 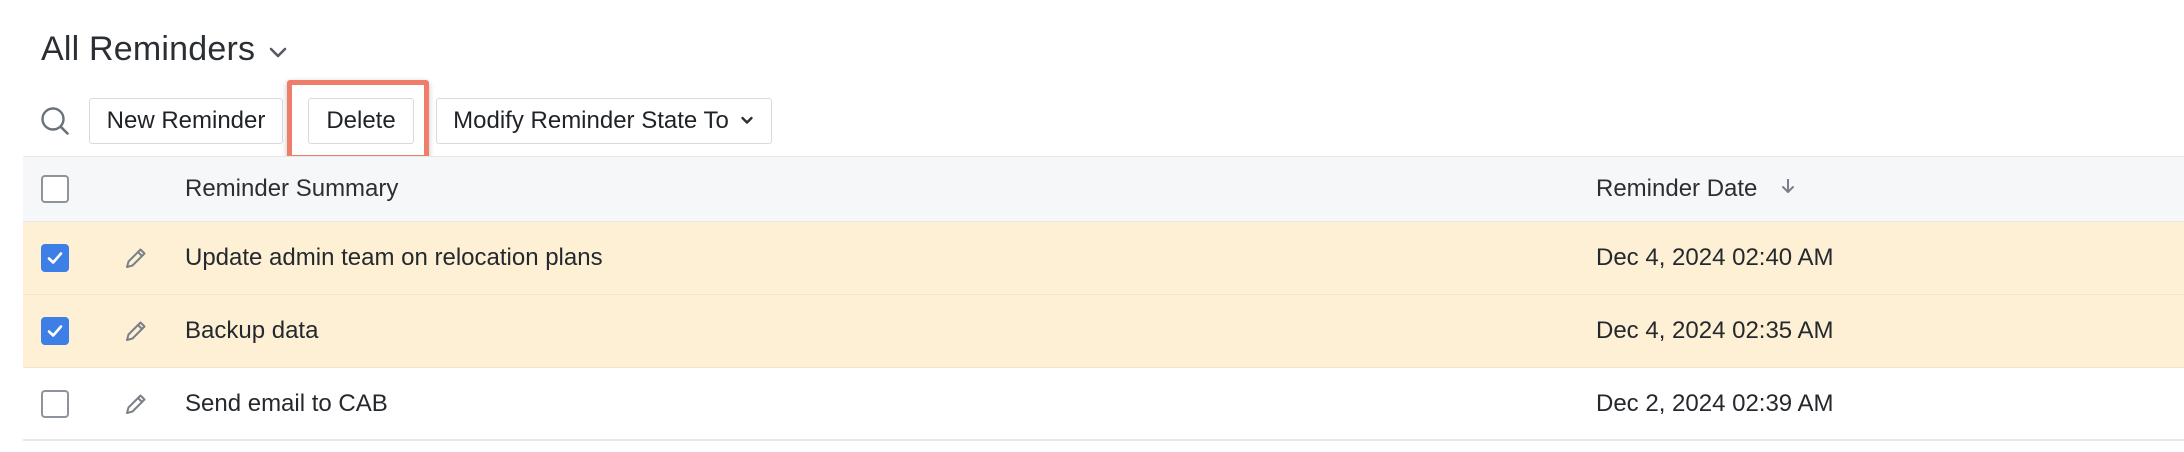 I want to click on arrow-down-icon, so click(x=1788, y=189).